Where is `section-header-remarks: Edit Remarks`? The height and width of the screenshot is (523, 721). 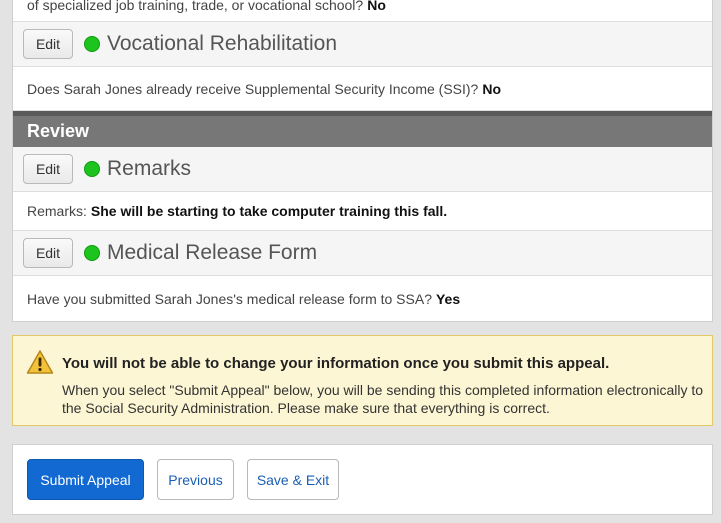 section-header-remarks: Edit Remarks is located at coordinates (362, 169).